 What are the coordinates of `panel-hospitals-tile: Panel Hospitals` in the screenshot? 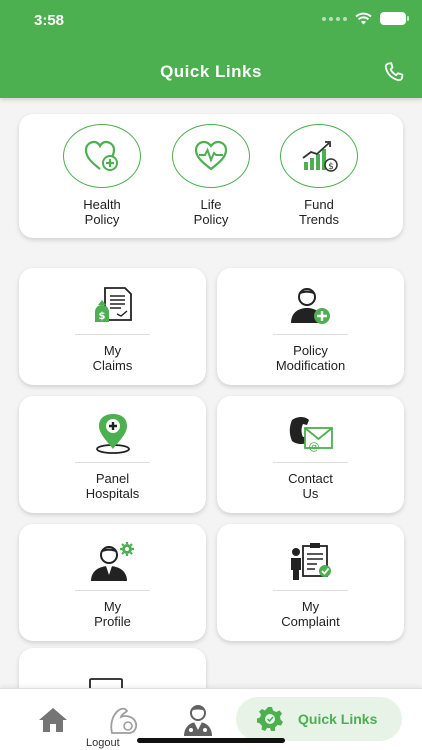 It's located at (112, 454).